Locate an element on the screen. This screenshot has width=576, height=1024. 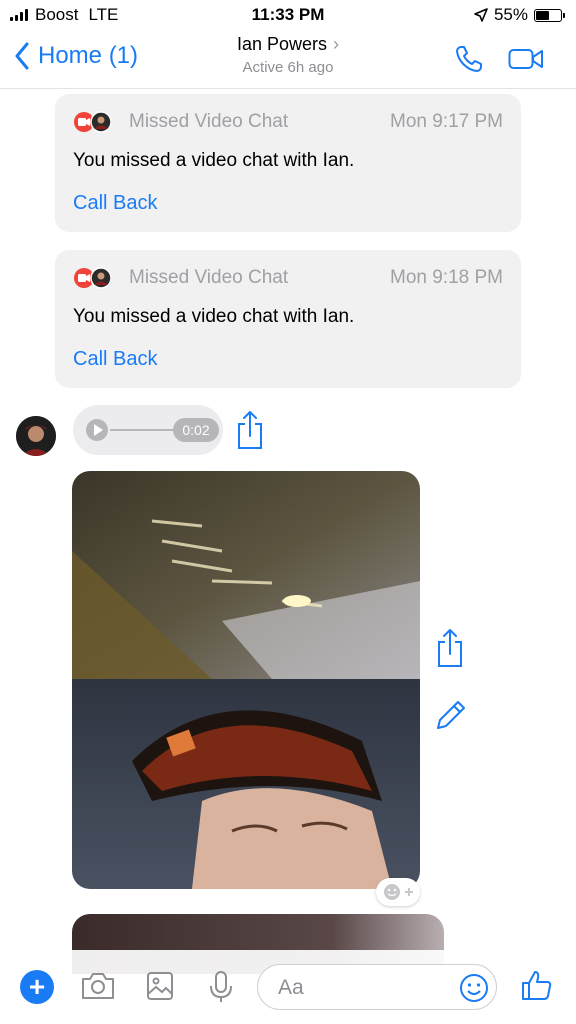
card-timestamp: Mon 9:17 PM is located at coordinates (446, 121).